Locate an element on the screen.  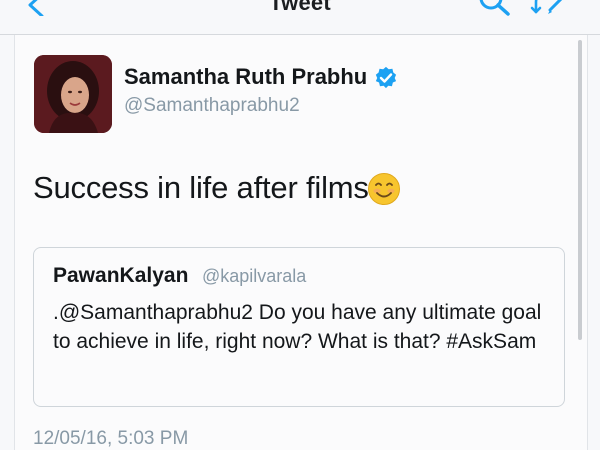
search-icon is located at coordinates (494, 11).